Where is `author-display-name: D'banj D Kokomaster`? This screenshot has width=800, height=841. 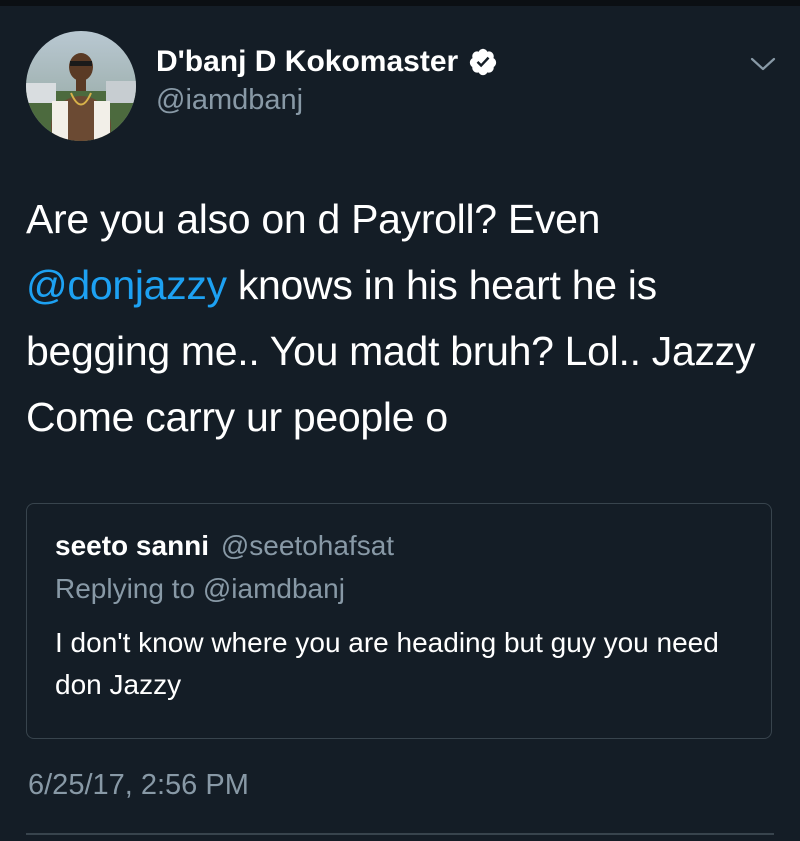
author-display-name: D'banj D Kokomaster is located at coordinates (327, 62).